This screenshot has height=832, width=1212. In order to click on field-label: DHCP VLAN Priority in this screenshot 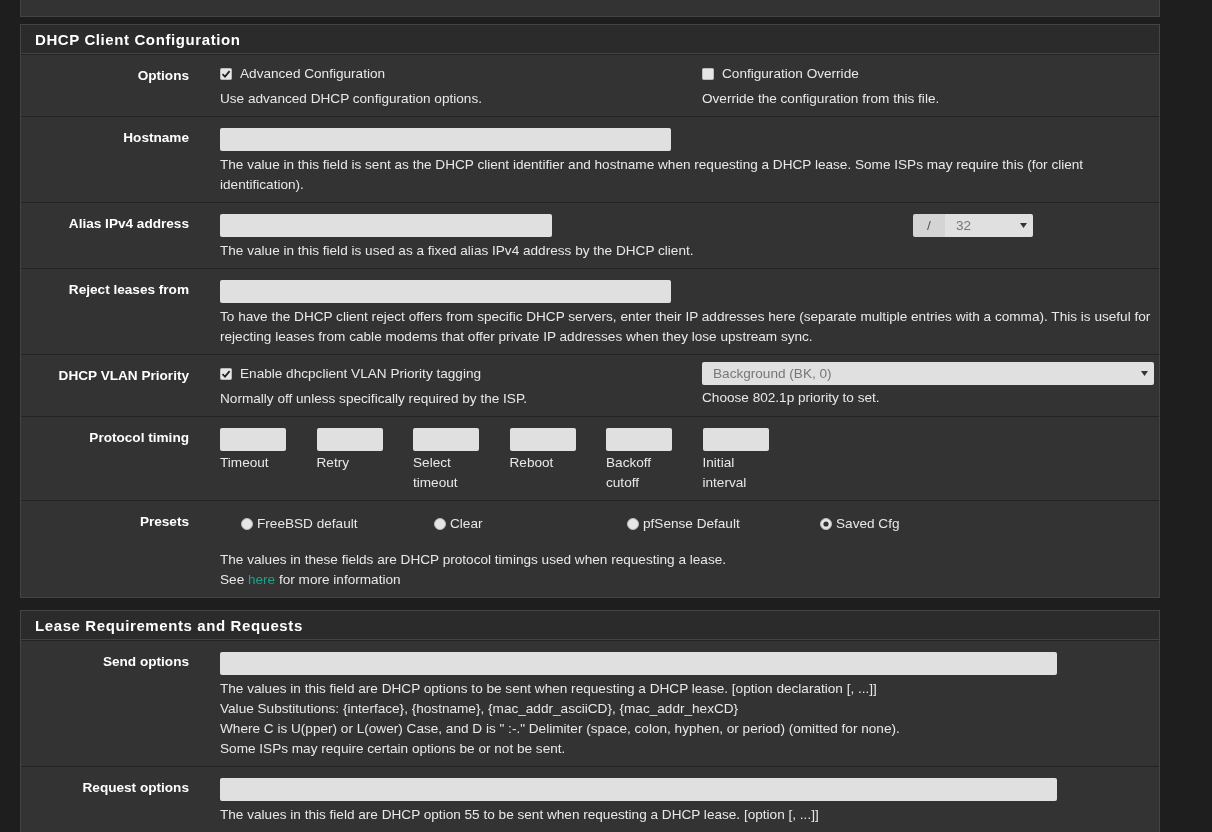, I will do `click(124, 376)`.